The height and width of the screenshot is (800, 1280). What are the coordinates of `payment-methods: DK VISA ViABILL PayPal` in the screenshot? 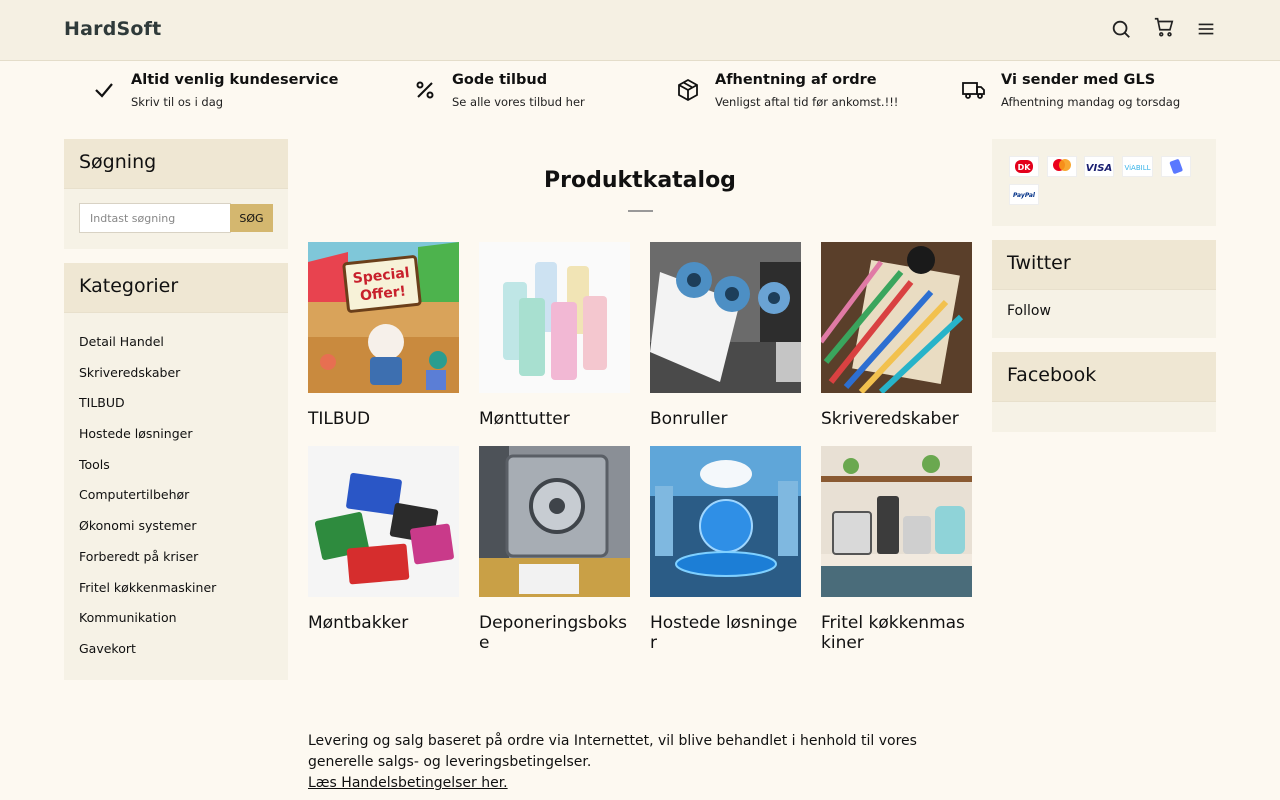 It's located at (1104, 182).